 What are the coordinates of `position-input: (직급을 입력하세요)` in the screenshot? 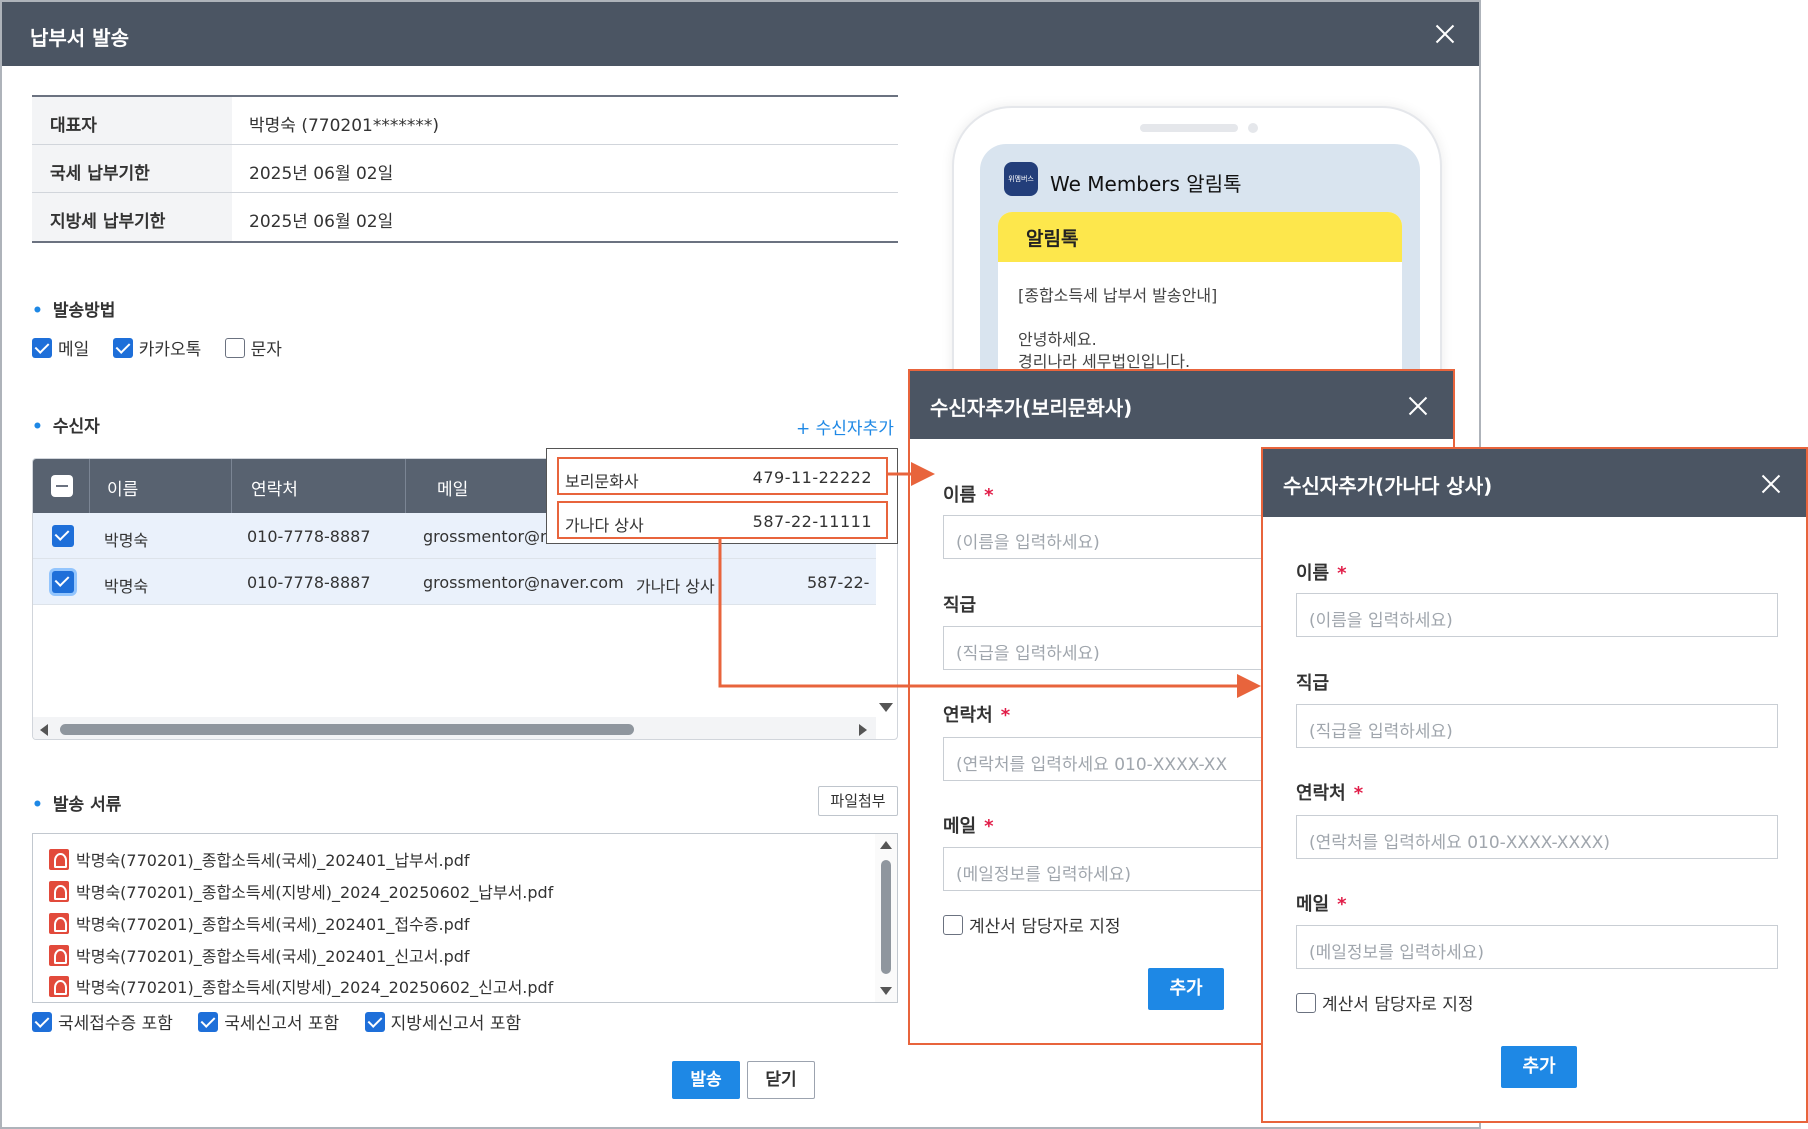 It's located at (1537, 726).